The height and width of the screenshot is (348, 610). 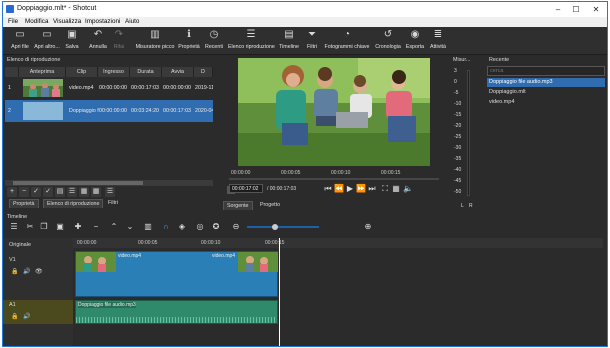 What do you see at coordinates (155, 34) in the screenshot?
I see `peak-meter-icon: ▥` at bounding box center [155, 34].